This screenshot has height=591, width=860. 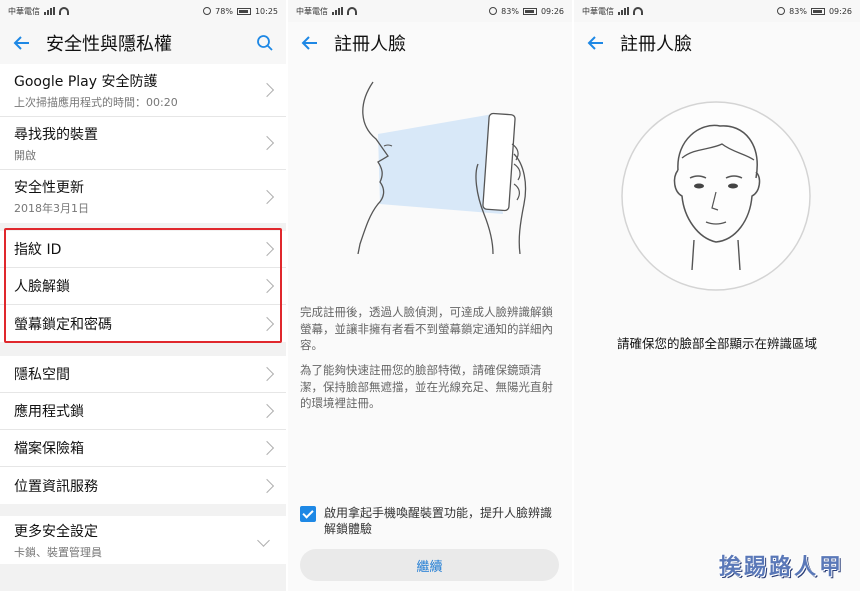 What do you see at coordinates (143, 448) in the screenshot?
I see `settings-item-file-safe: 檔案保險箱` at bounding box center [143, 448].